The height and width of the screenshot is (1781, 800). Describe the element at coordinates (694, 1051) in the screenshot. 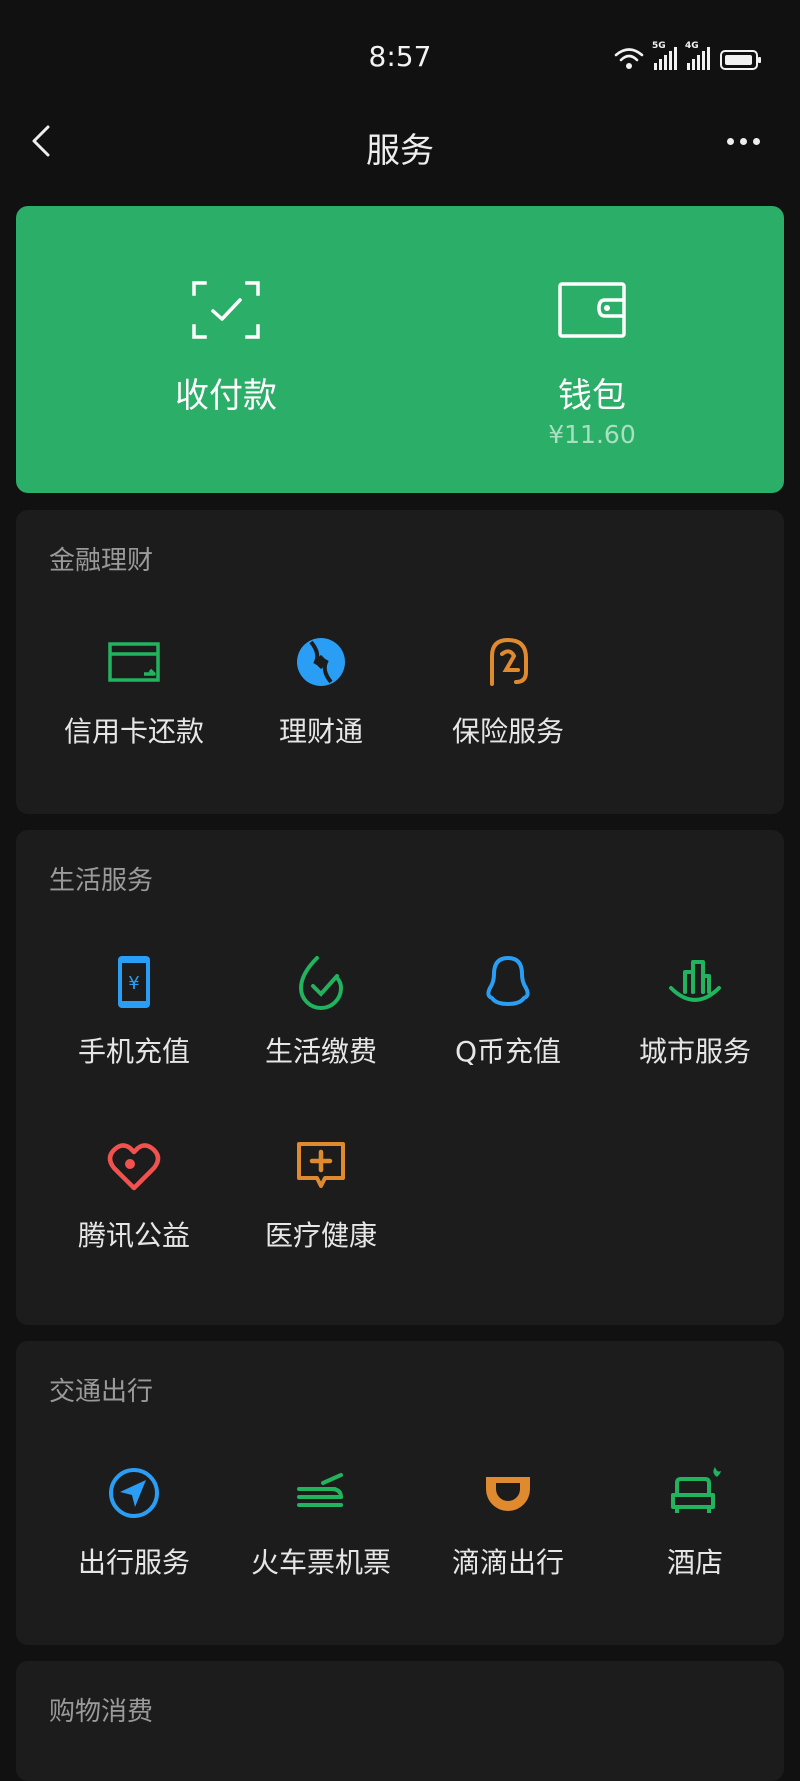

I see `grid-label: 城市服务` at that location.